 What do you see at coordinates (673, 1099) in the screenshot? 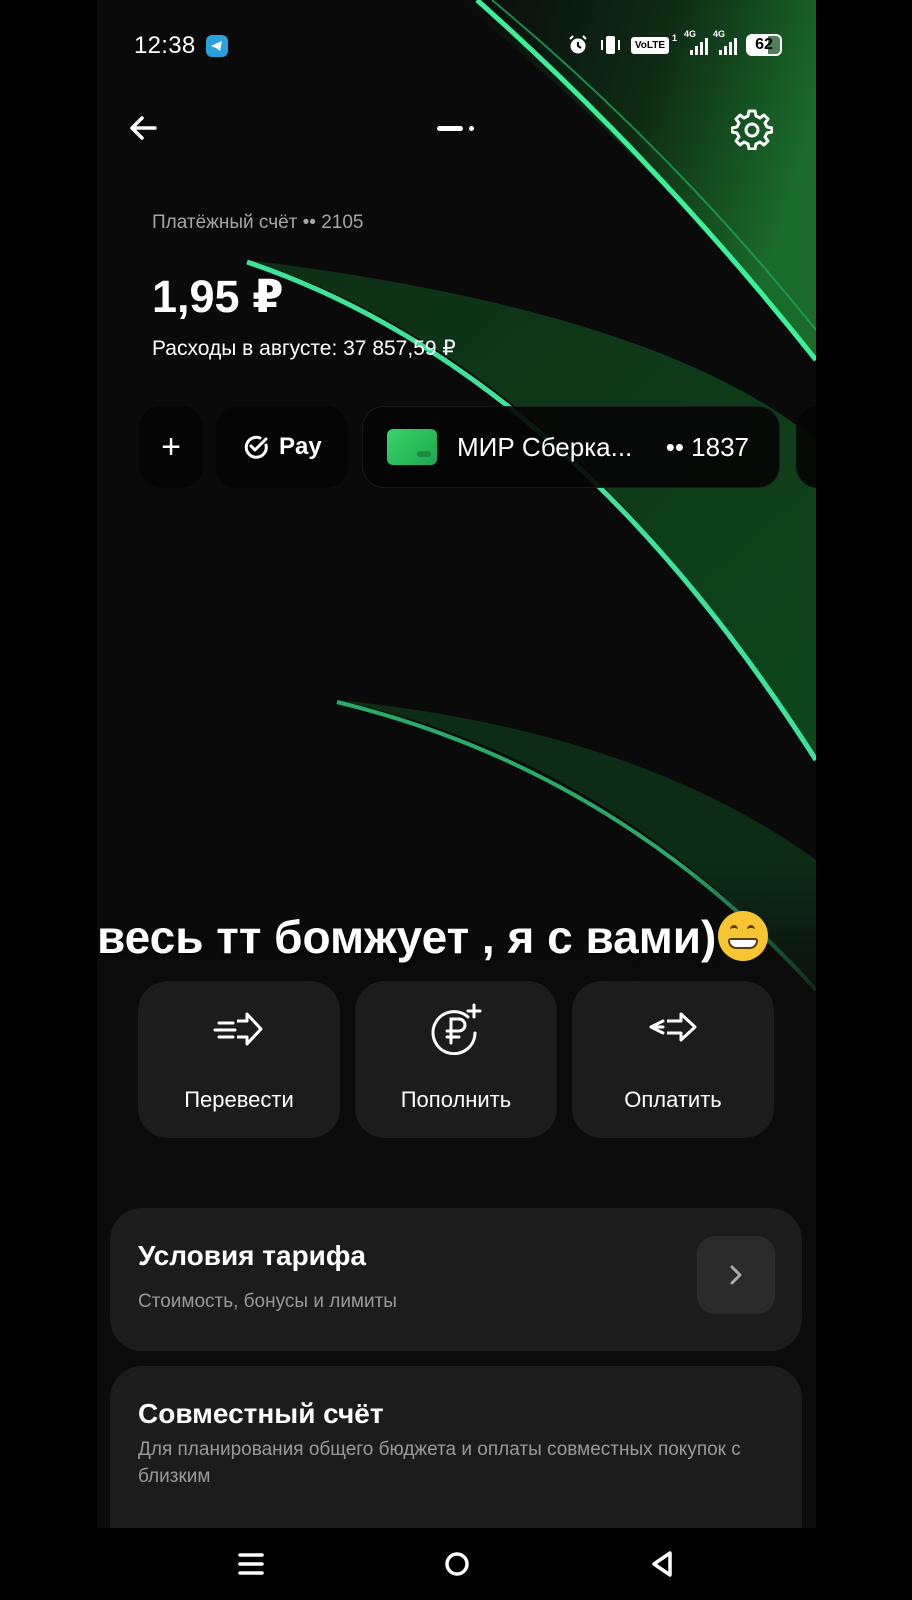
I see `pay-action-label: Оплатить` at bounding box center [673, 1099].